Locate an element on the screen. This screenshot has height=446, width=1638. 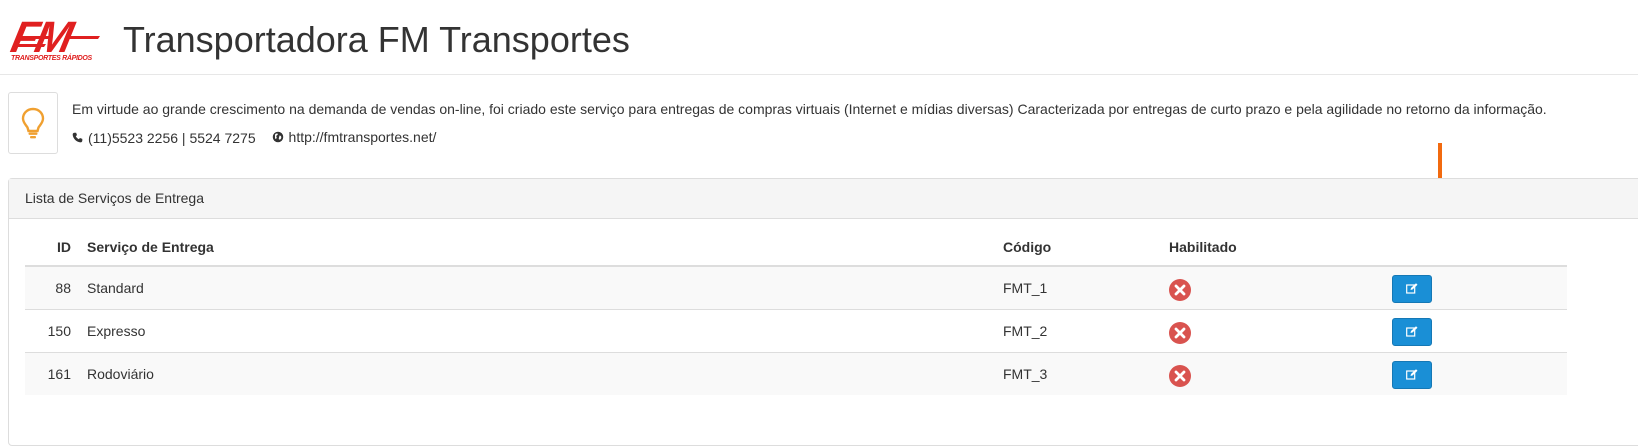
column-header-code: Código is located at coordinates (1078, 248).